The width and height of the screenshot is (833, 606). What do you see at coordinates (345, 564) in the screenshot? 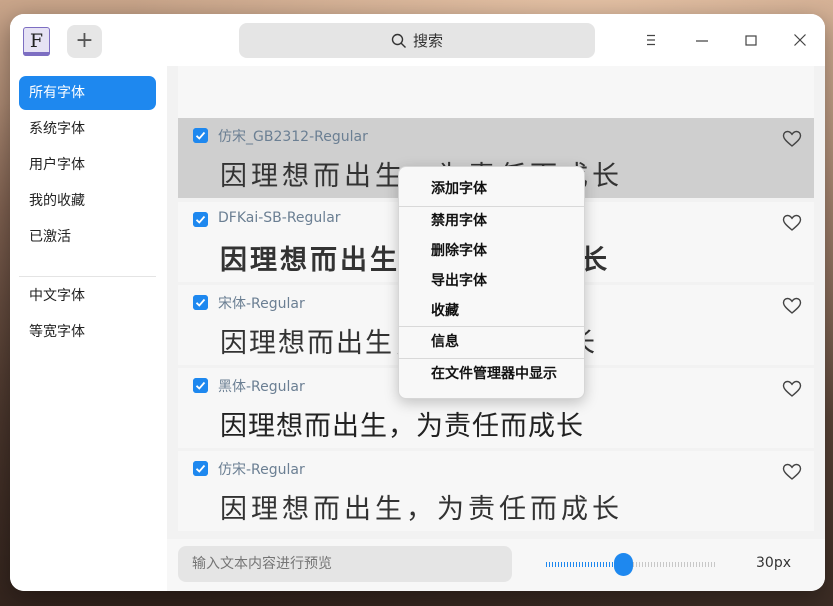
I see `preview-text-input` at bounding box center [345, 564].